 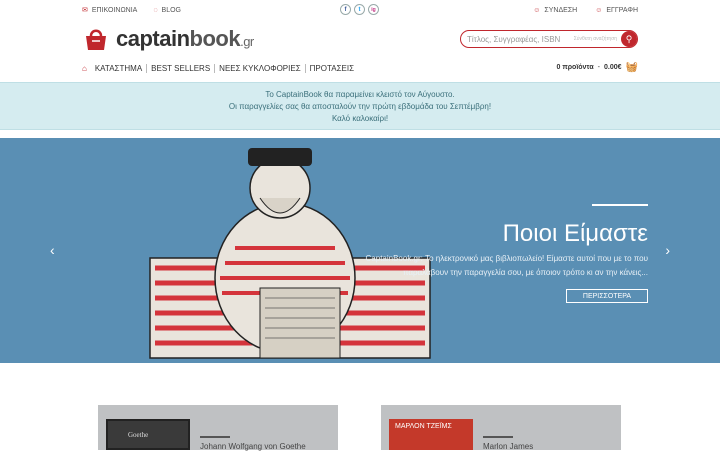 I want to click on instagram-icon: ig, so click(x=373, y=9).